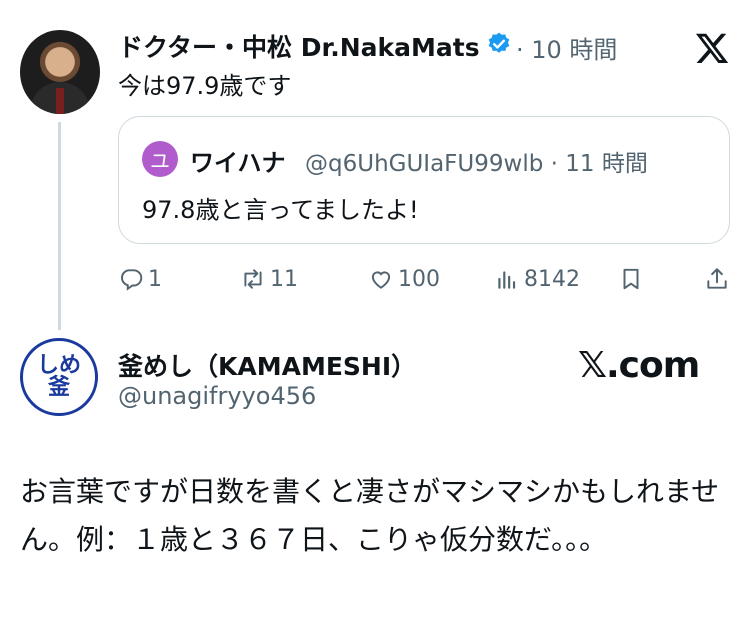 Image resolution: width=750 pixels, height=638 pixels. I want to click on author-avatar, so click(60, 72).